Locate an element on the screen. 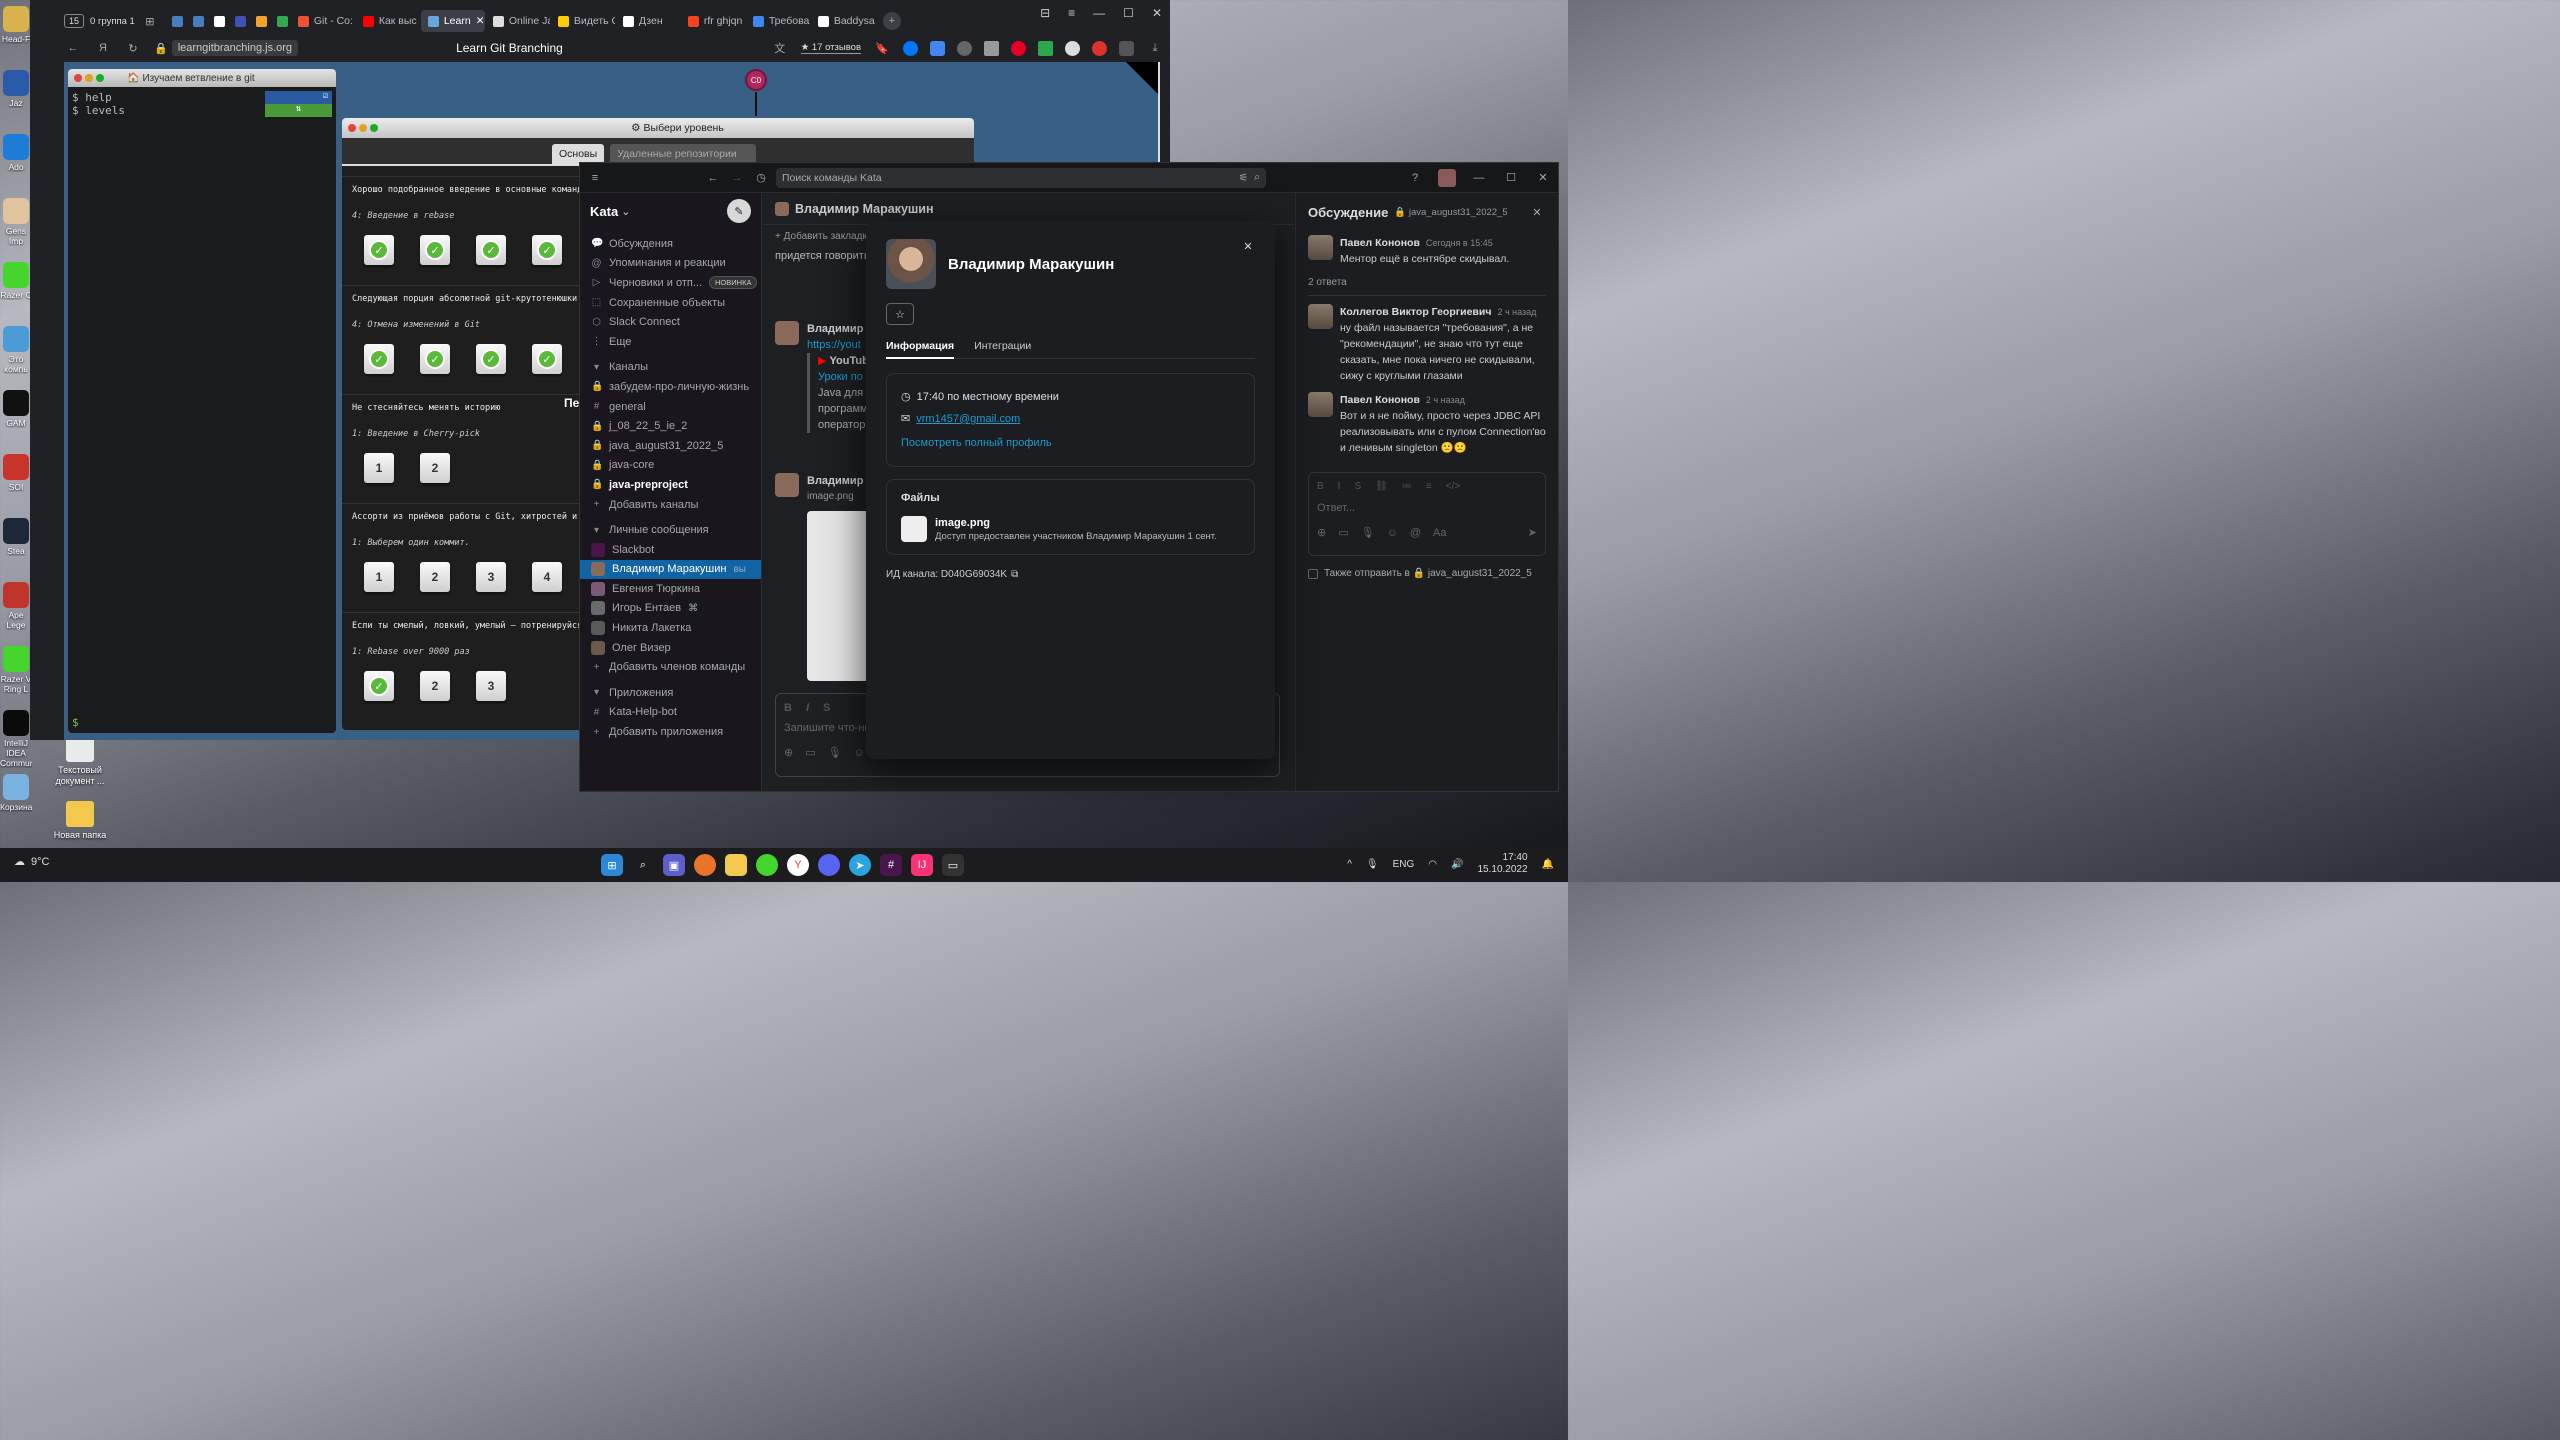  nav-forward-icon: → is located at coordinates (737, 178).